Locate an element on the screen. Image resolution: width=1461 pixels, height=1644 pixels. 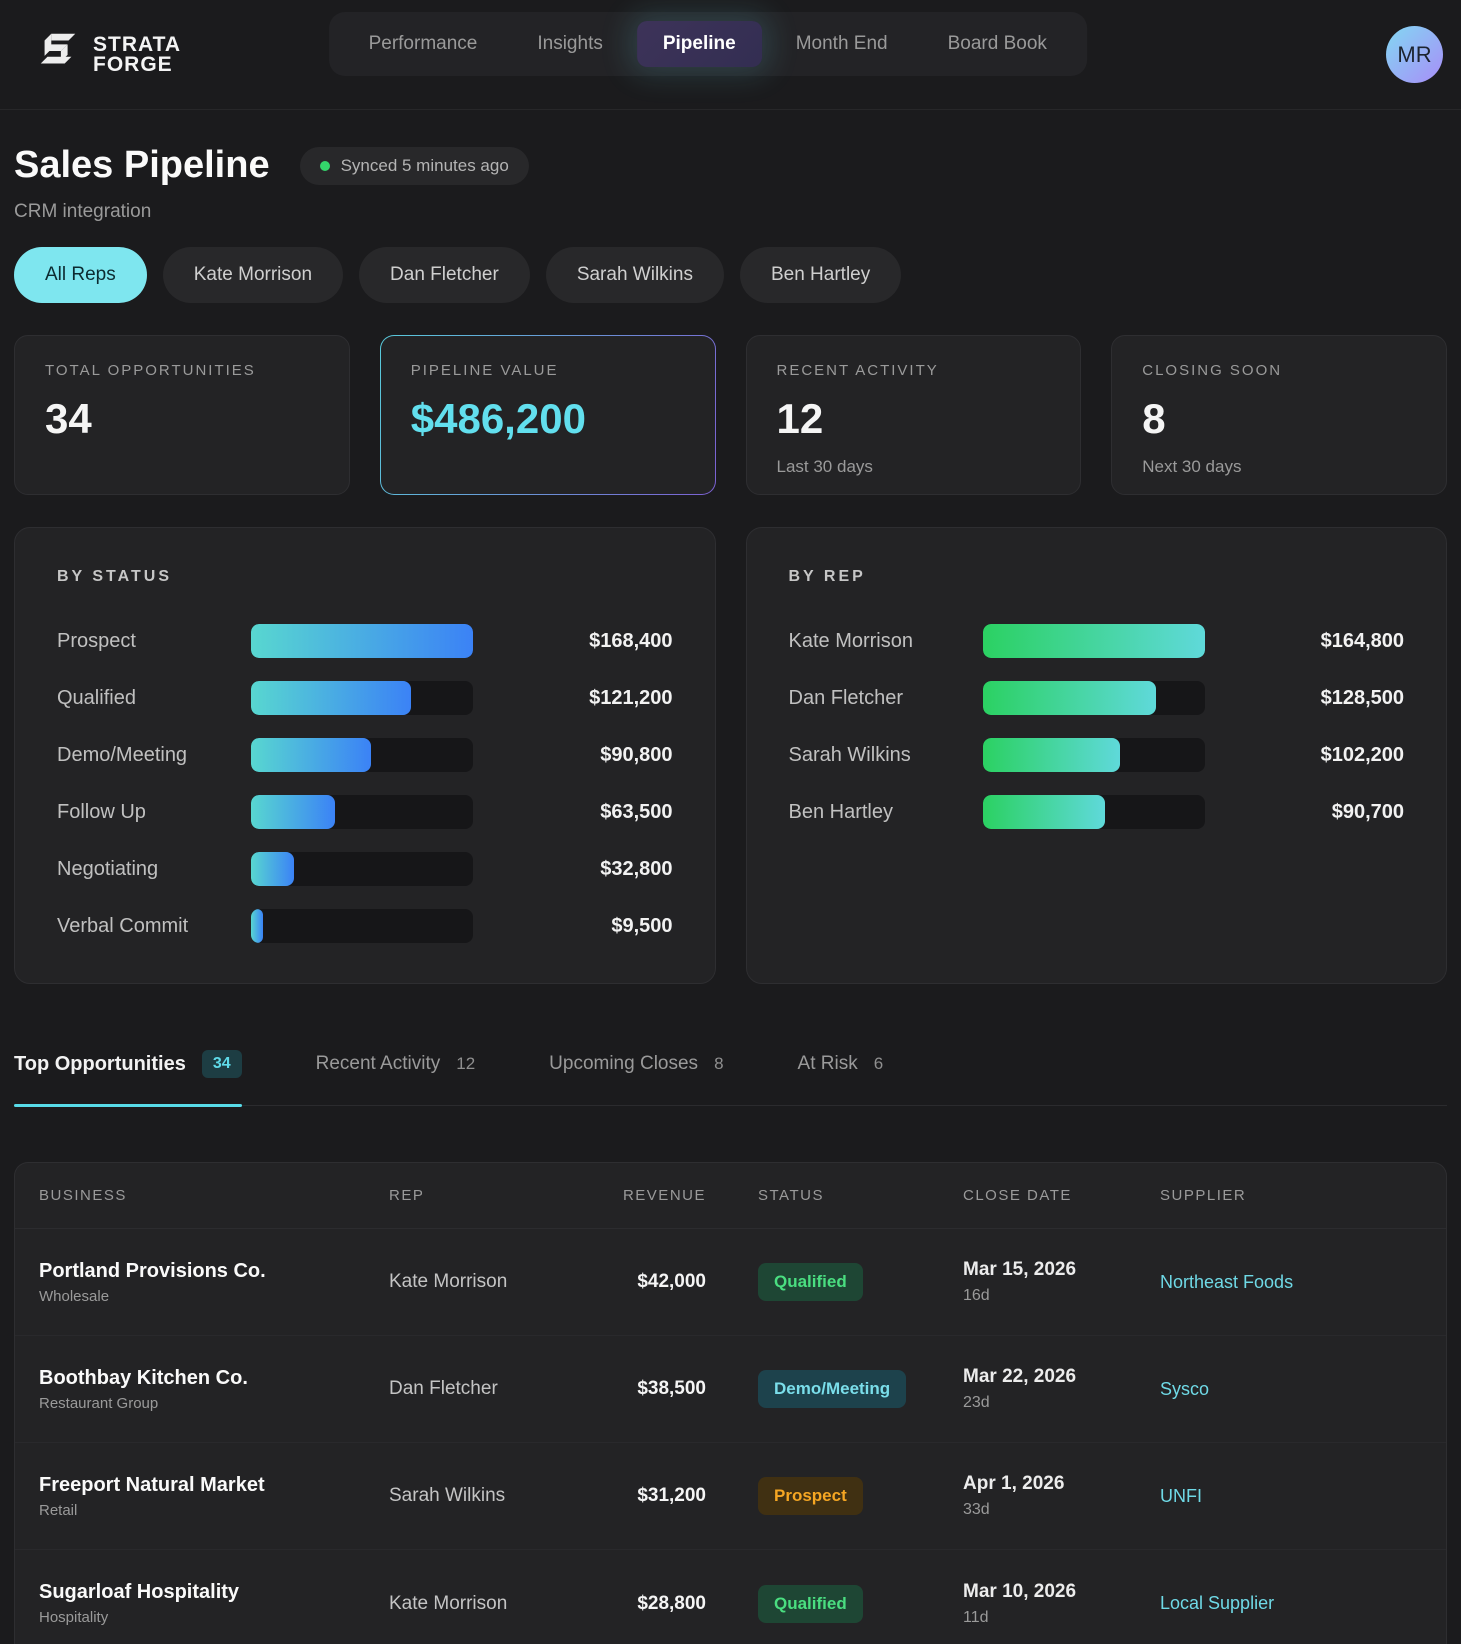
business-name: Sugarloaf Hospitality is located at coordinates (139, 1592).